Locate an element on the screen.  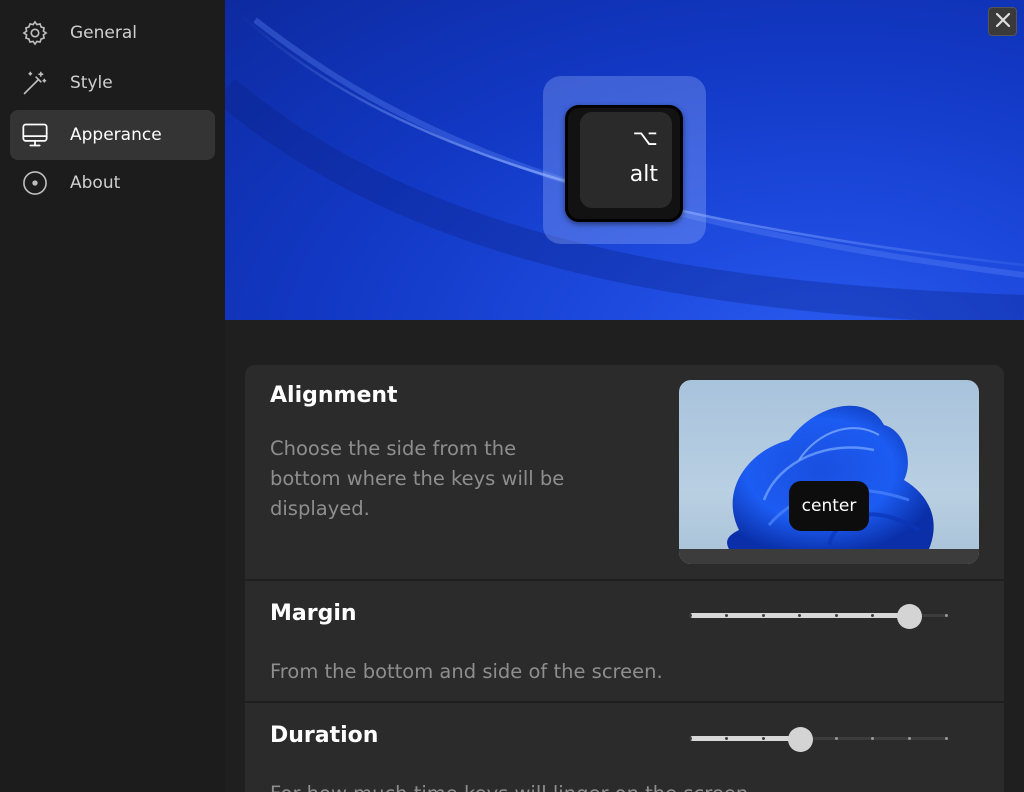
keycap-preview: ⌥ alt is located at coordinates (624, 163).